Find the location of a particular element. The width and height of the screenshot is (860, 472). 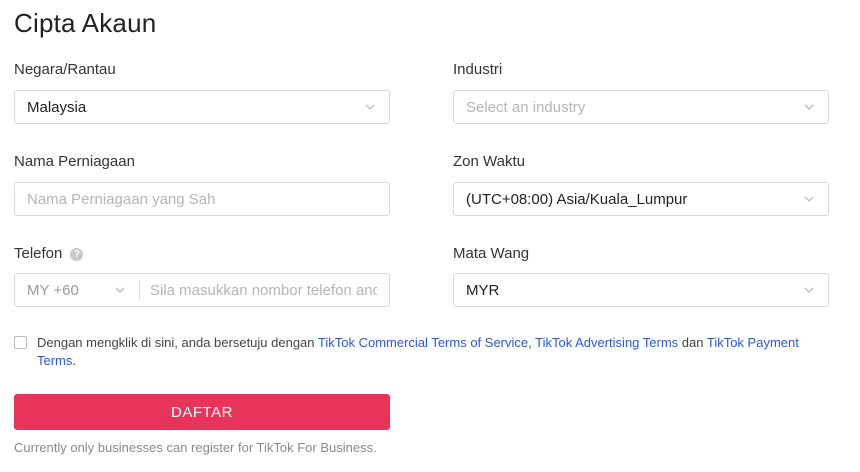

timezone-label: Zon Waktu is located at coordinates (489, 161).